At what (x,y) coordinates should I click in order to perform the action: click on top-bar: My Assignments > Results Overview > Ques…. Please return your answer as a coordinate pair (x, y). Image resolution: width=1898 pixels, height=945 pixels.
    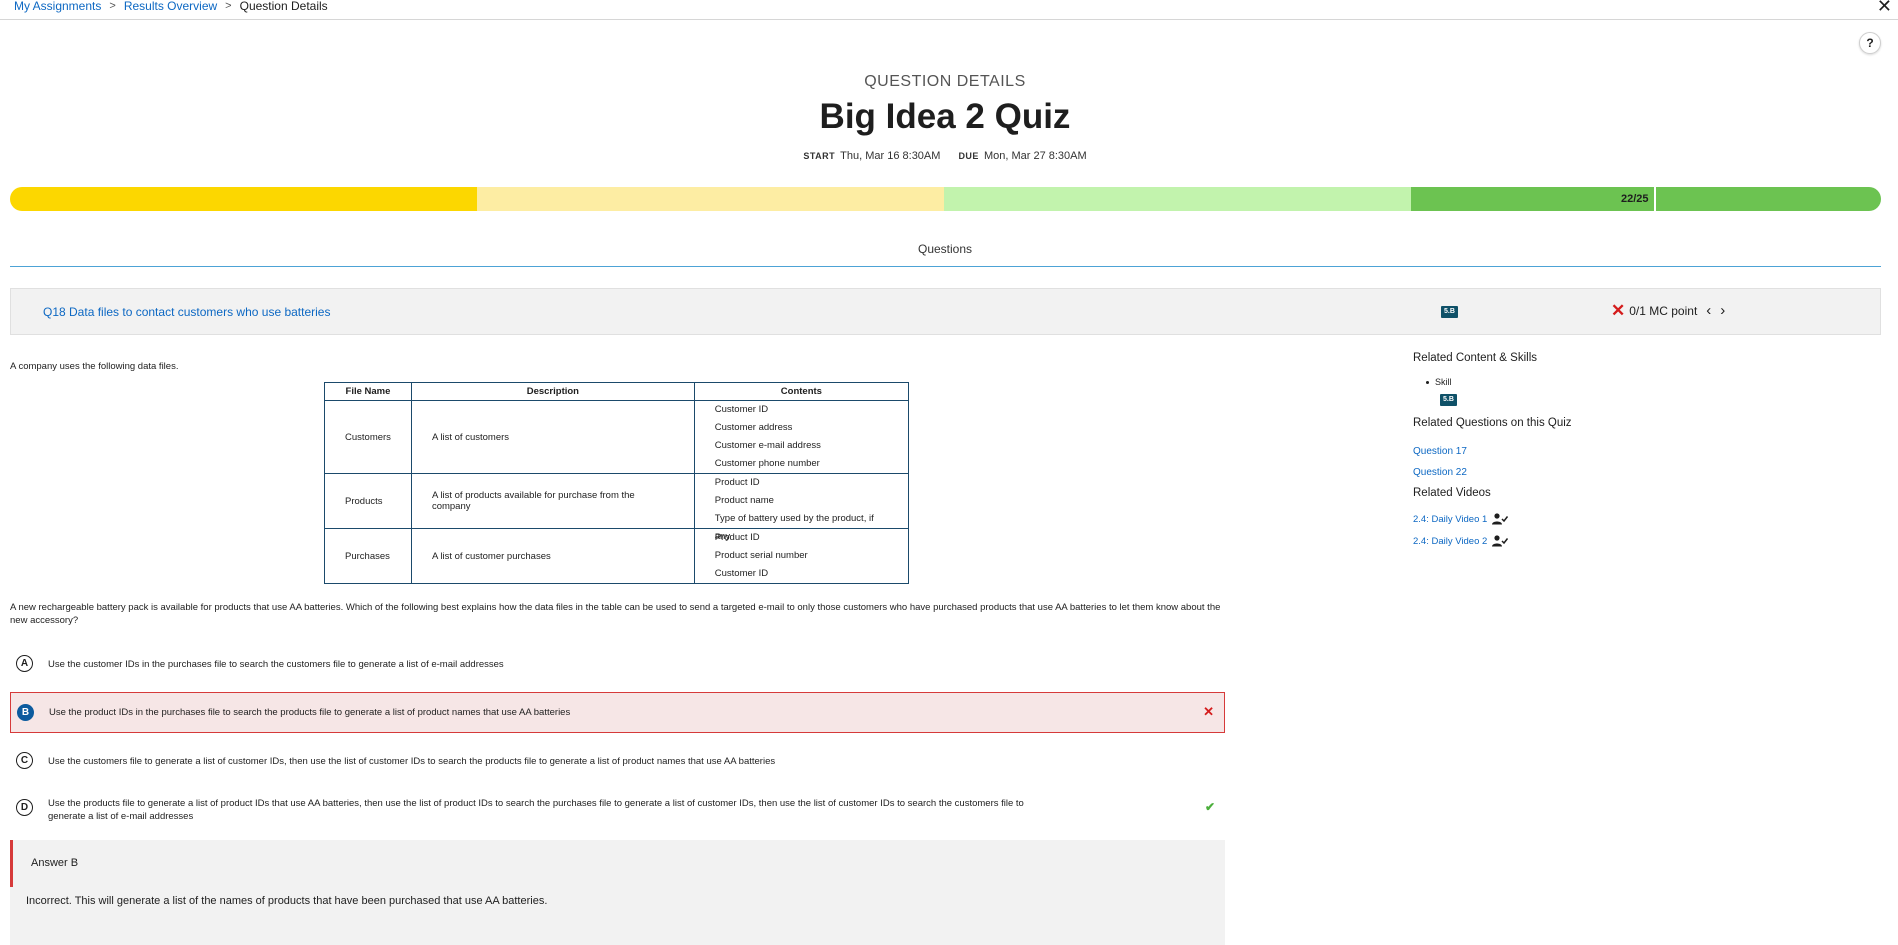
    Looking at the image, I should click on (949, 10).